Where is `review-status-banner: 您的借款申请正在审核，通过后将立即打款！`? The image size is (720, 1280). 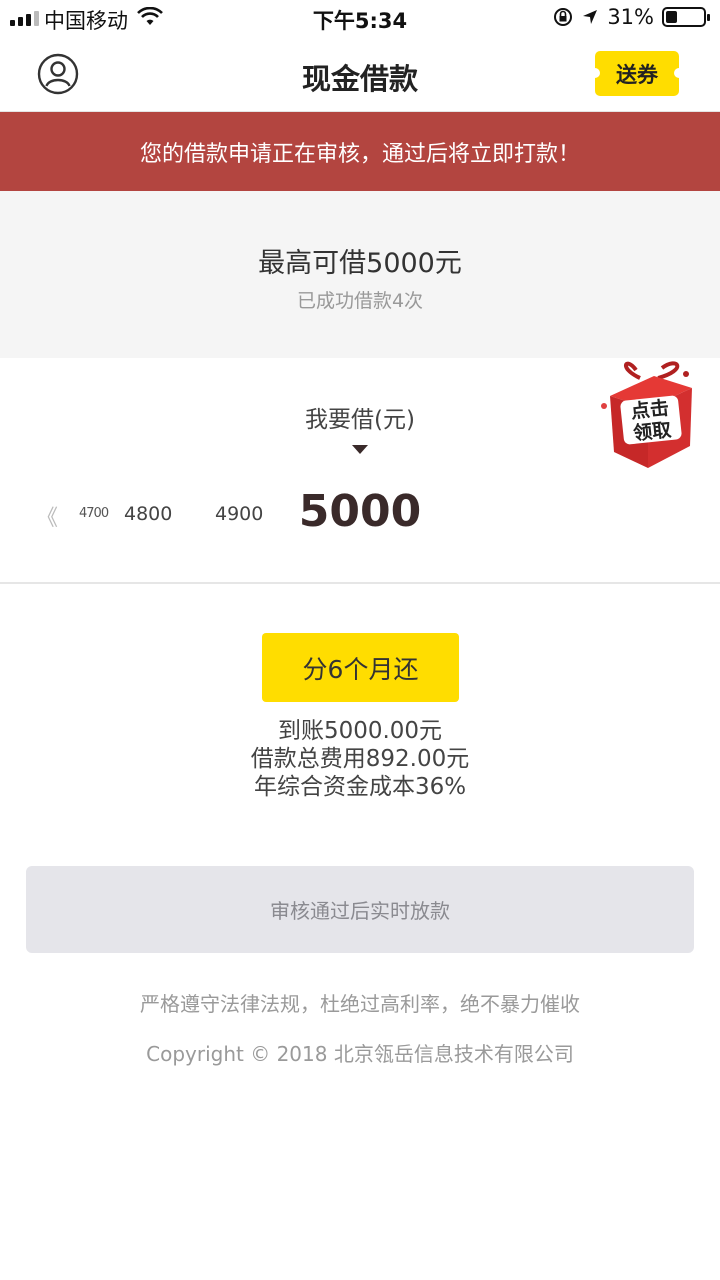
review-status-banner: 您的借款申请正在审核，通过后将立即打款！ is located at coordinates (360, 151).